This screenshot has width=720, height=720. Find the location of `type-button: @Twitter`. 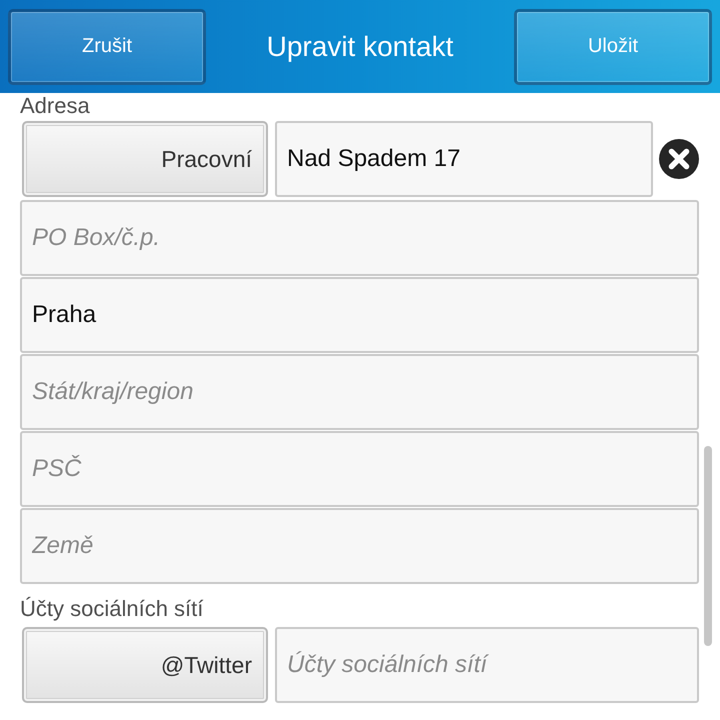

type-button: @Twitter is located at coordinates (145, 665).